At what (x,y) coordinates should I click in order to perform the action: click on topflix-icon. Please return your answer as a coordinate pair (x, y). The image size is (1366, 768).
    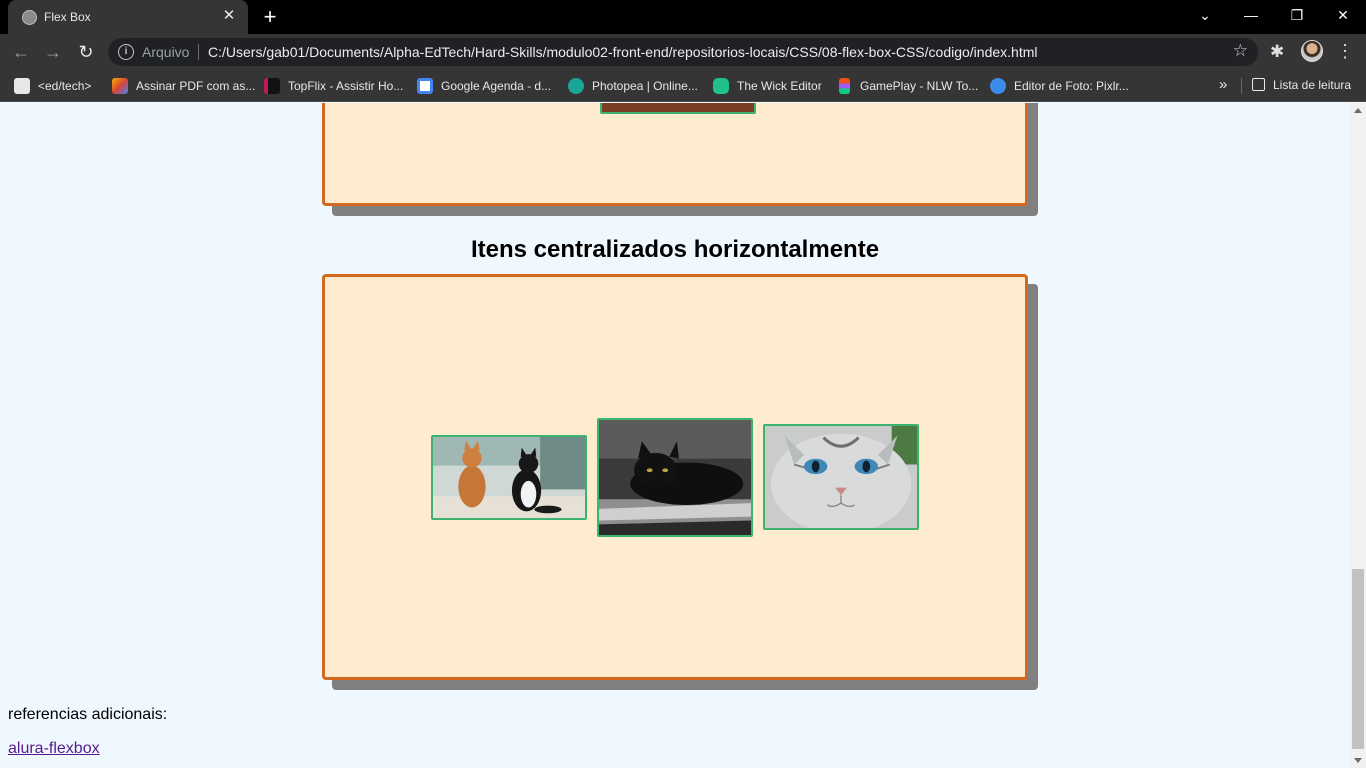
    Looking at the image, I should click on (272, 86).